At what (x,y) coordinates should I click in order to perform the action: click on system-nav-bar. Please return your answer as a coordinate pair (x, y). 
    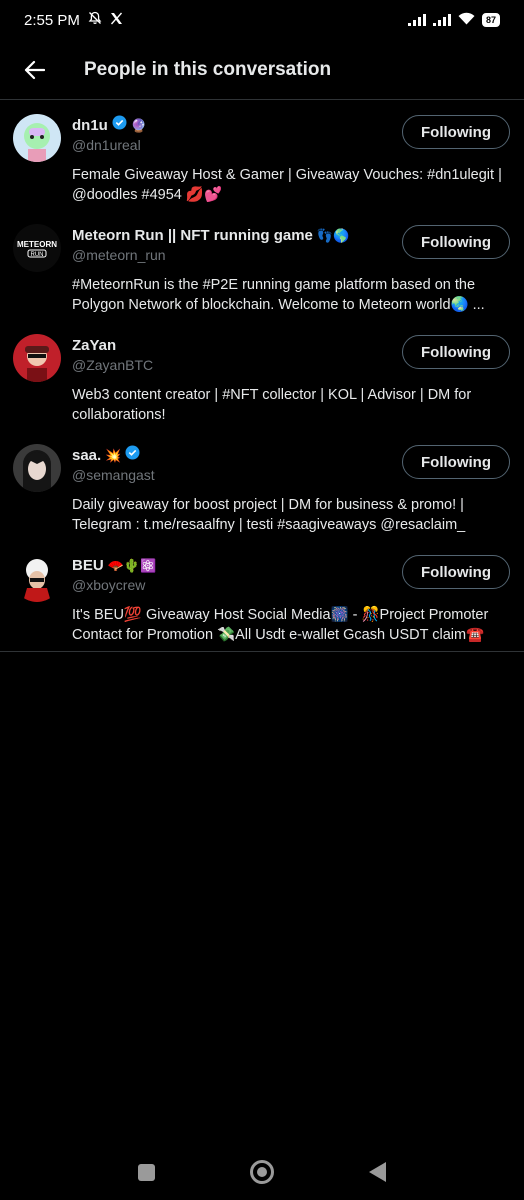
    Looking at the image, I should click on (262, 1172).